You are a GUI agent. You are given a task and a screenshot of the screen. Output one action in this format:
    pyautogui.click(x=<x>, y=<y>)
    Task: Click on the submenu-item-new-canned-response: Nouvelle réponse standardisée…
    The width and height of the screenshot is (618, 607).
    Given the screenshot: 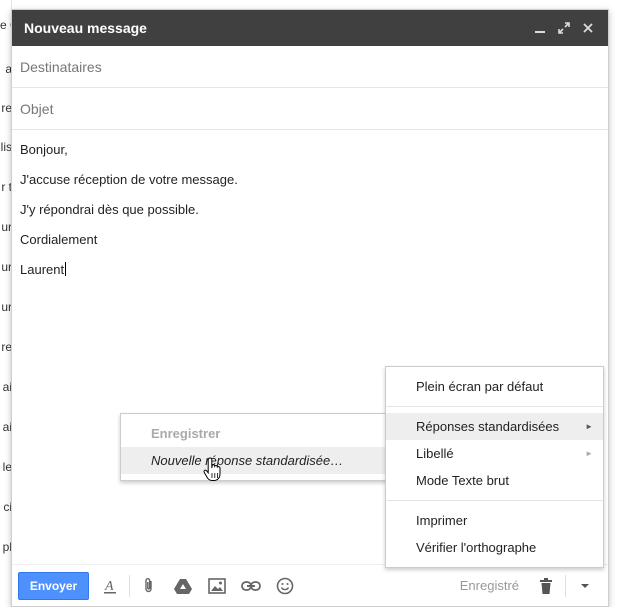 What is the action you would take?
    pyautogui.click(x=254, y=460)
    